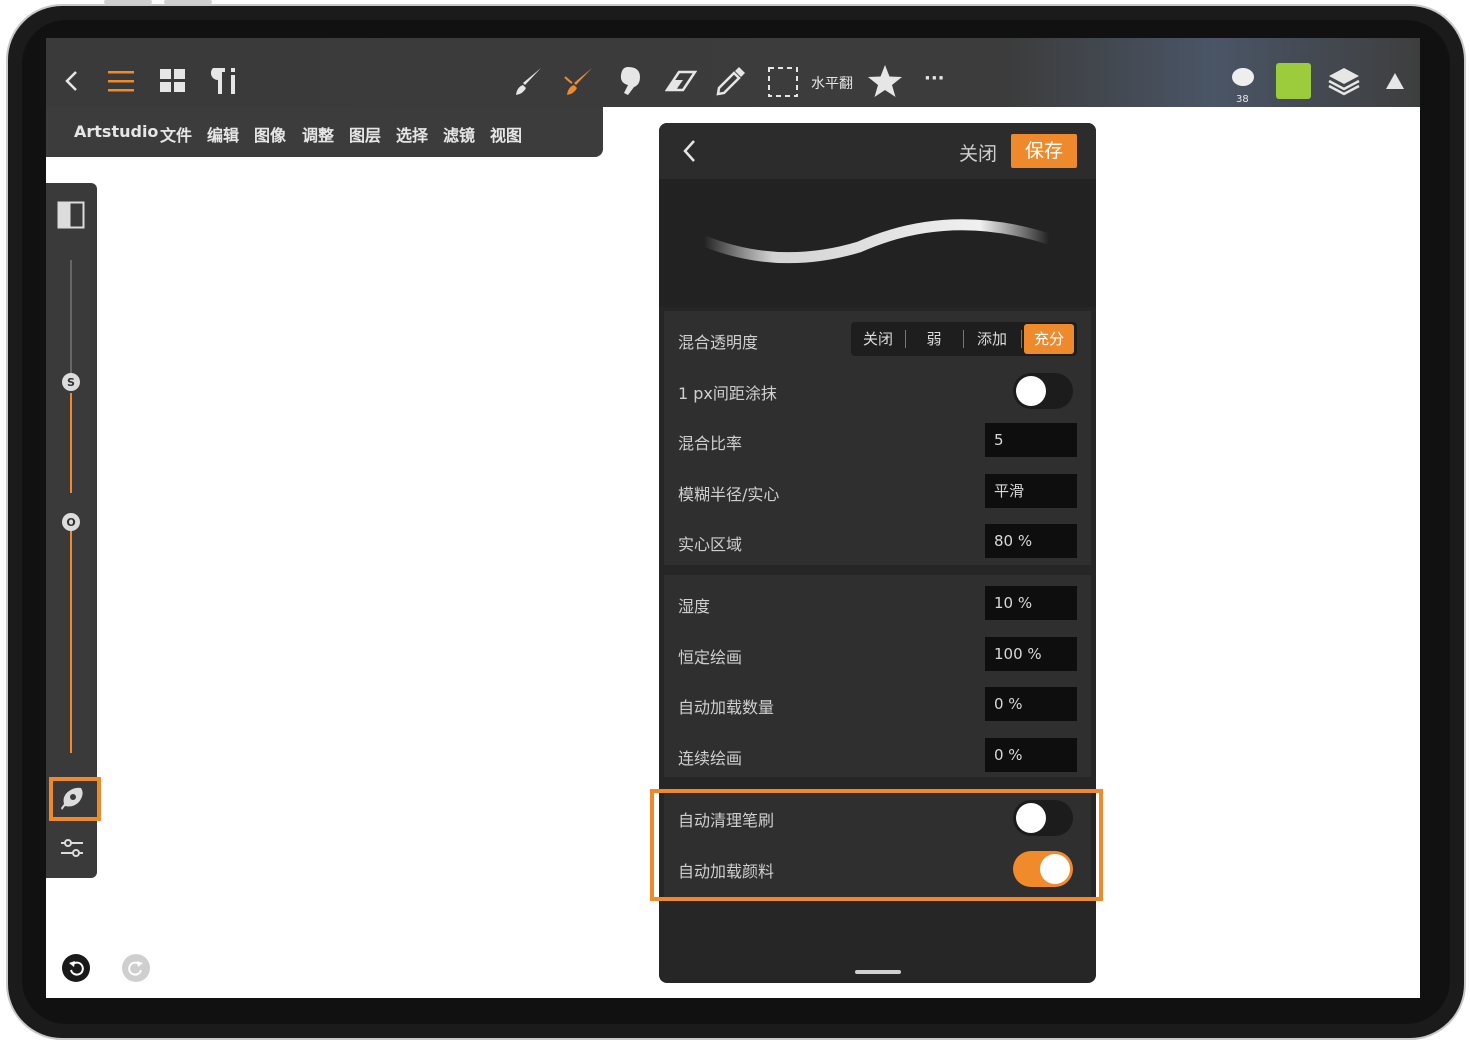 The width and height of the screenshot is (1470, 1043). Describe the element at coordinates (1242, 99) in the screenshot. I see `brush-size-value: 38` at that location.